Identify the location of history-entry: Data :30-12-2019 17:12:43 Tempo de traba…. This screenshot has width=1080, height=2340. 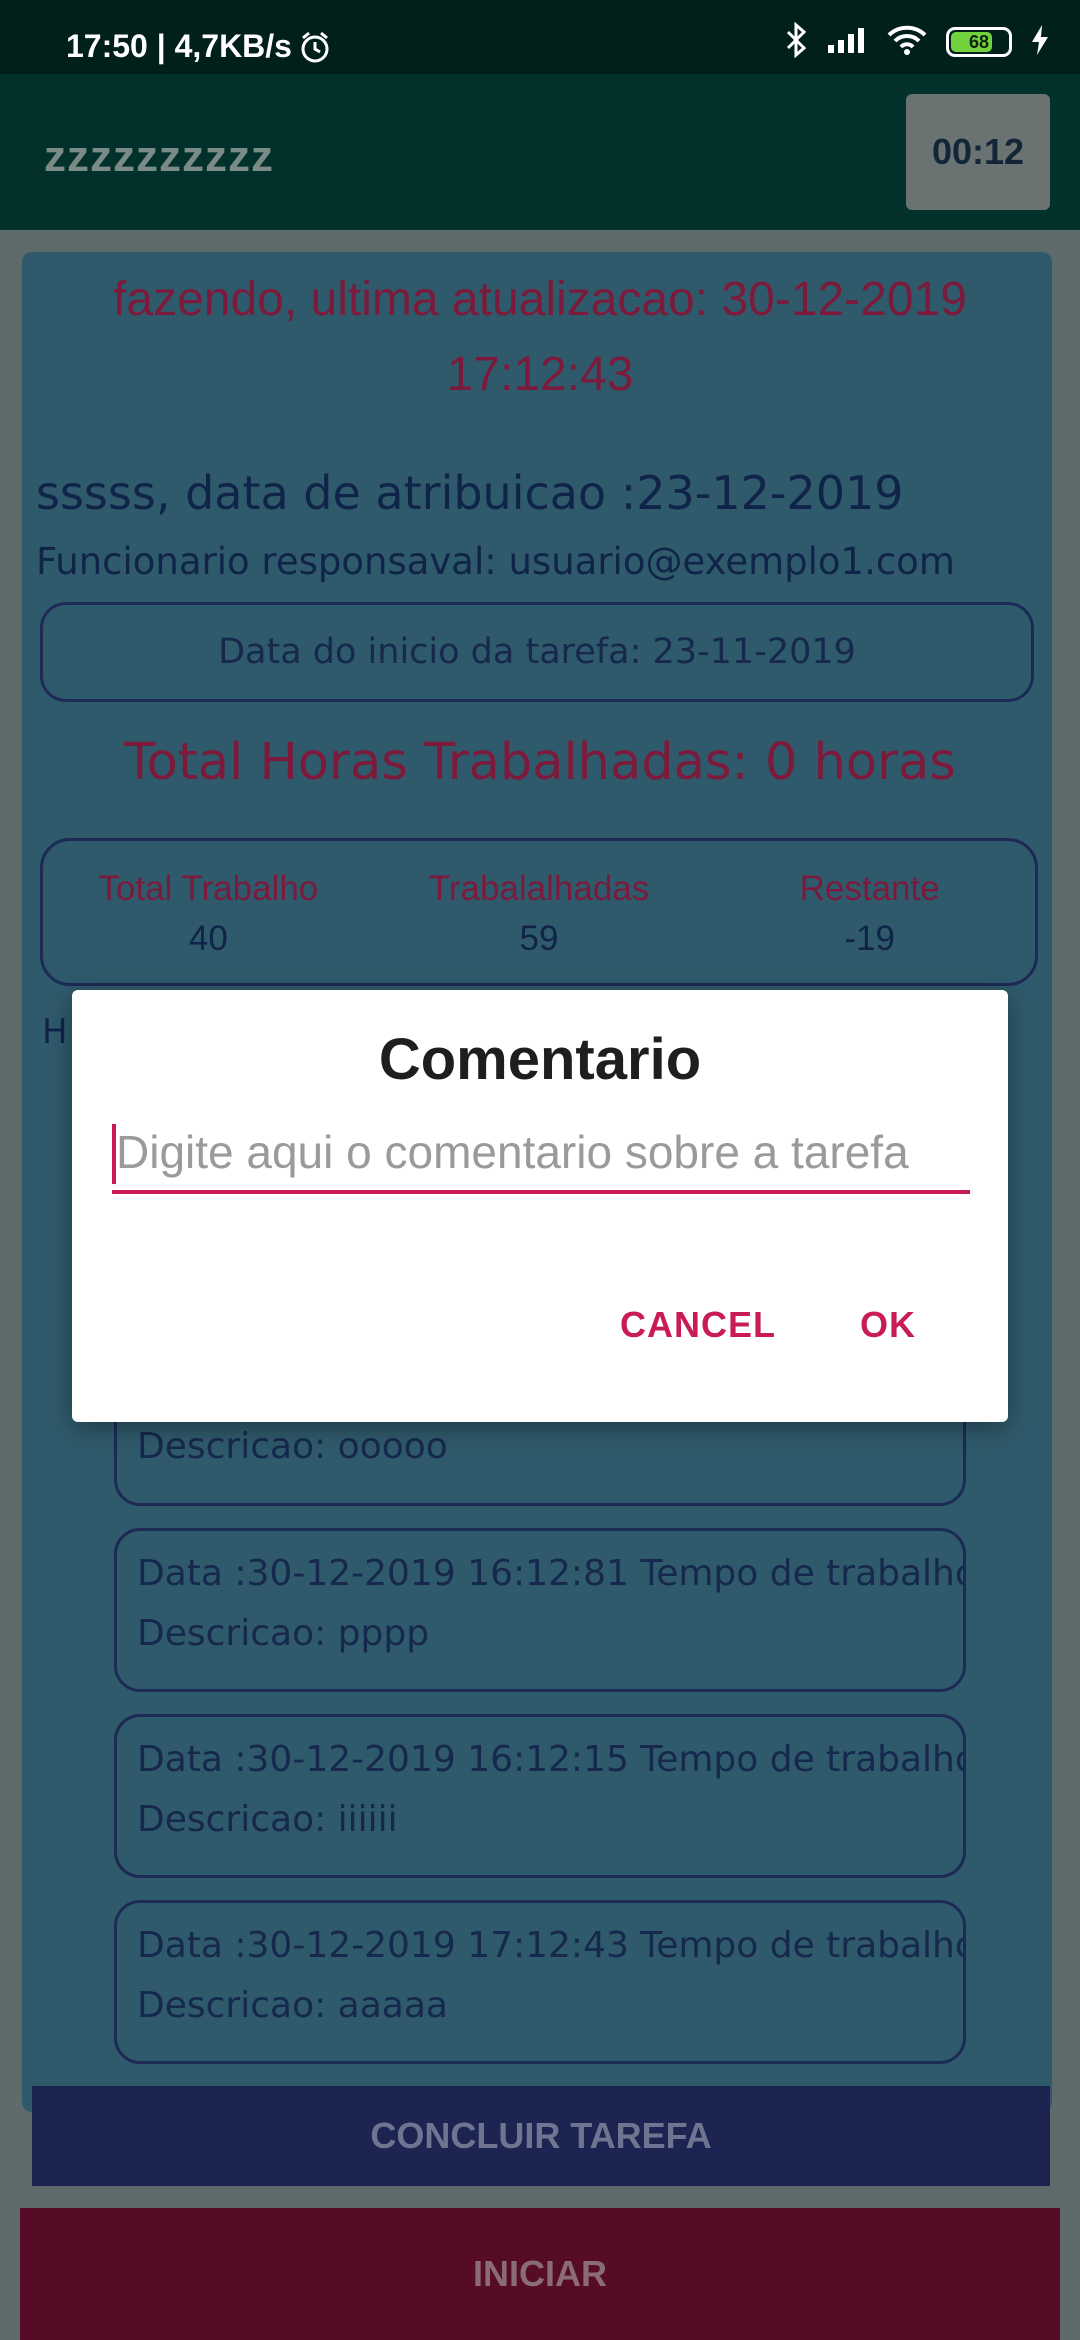
(540, 1982).